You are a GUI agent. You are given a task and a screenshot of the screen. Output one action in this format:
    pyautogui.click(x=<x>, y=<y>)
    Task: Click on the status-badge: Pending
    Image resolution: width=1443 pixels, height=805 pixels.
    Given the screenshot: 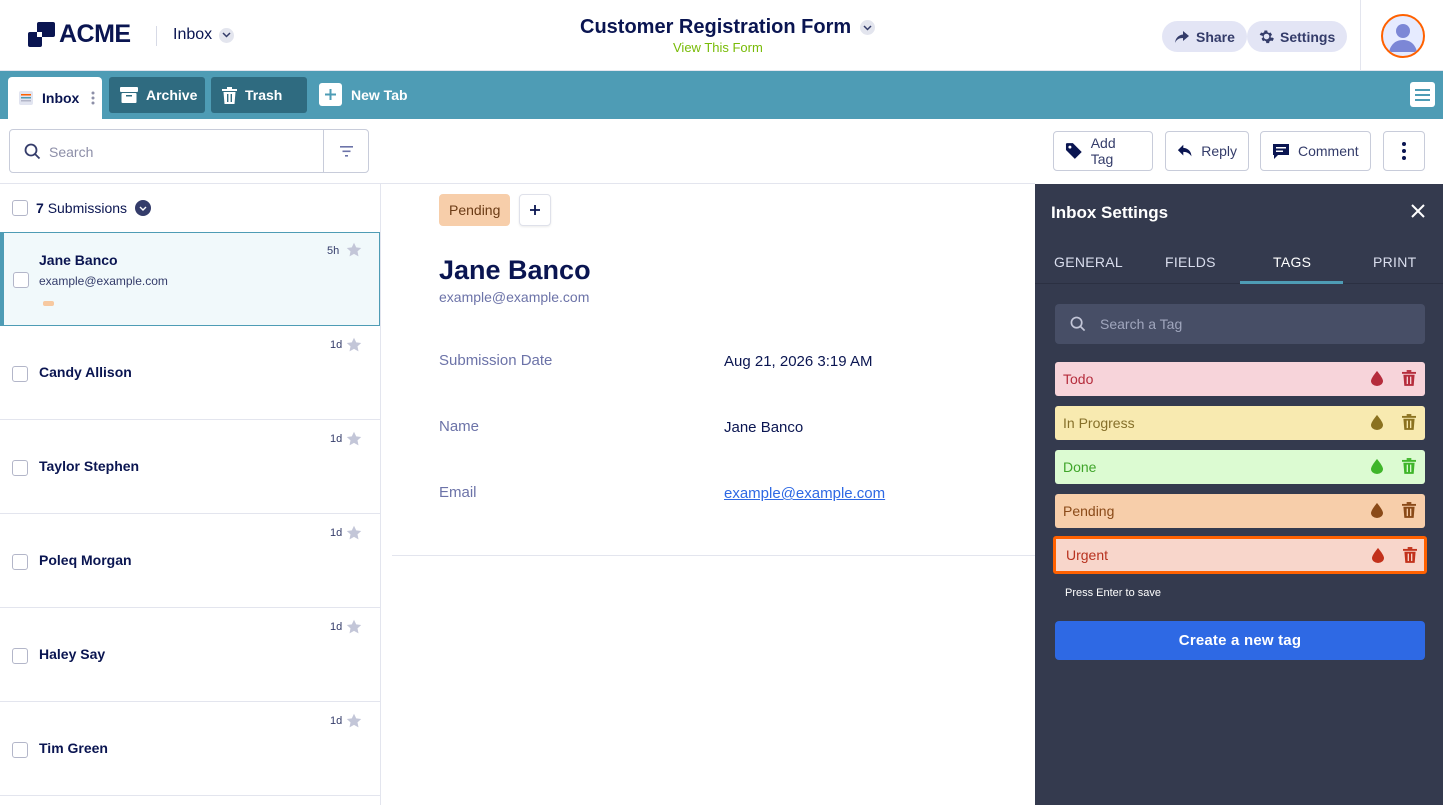 What is the action you would take?
    pyautogui.click(x=475, y=210)
    